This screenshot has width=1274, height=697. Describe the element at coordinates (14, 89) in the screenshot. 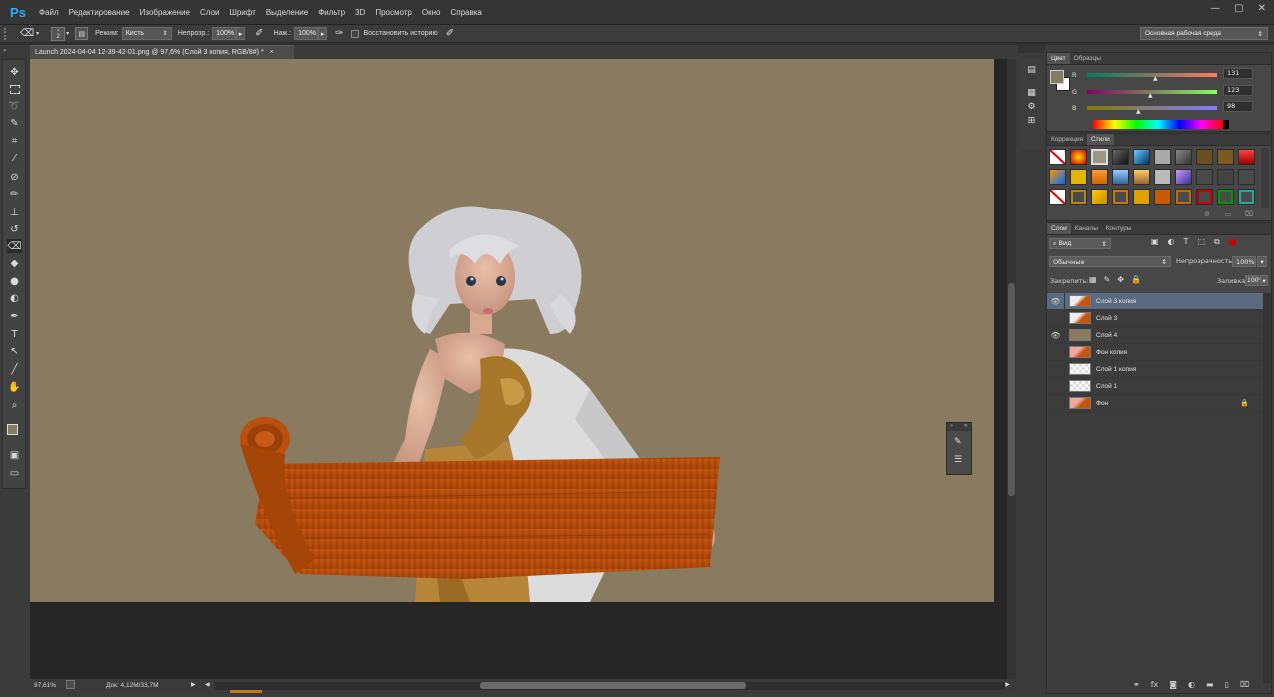

I see `marquee-icon` at that location.